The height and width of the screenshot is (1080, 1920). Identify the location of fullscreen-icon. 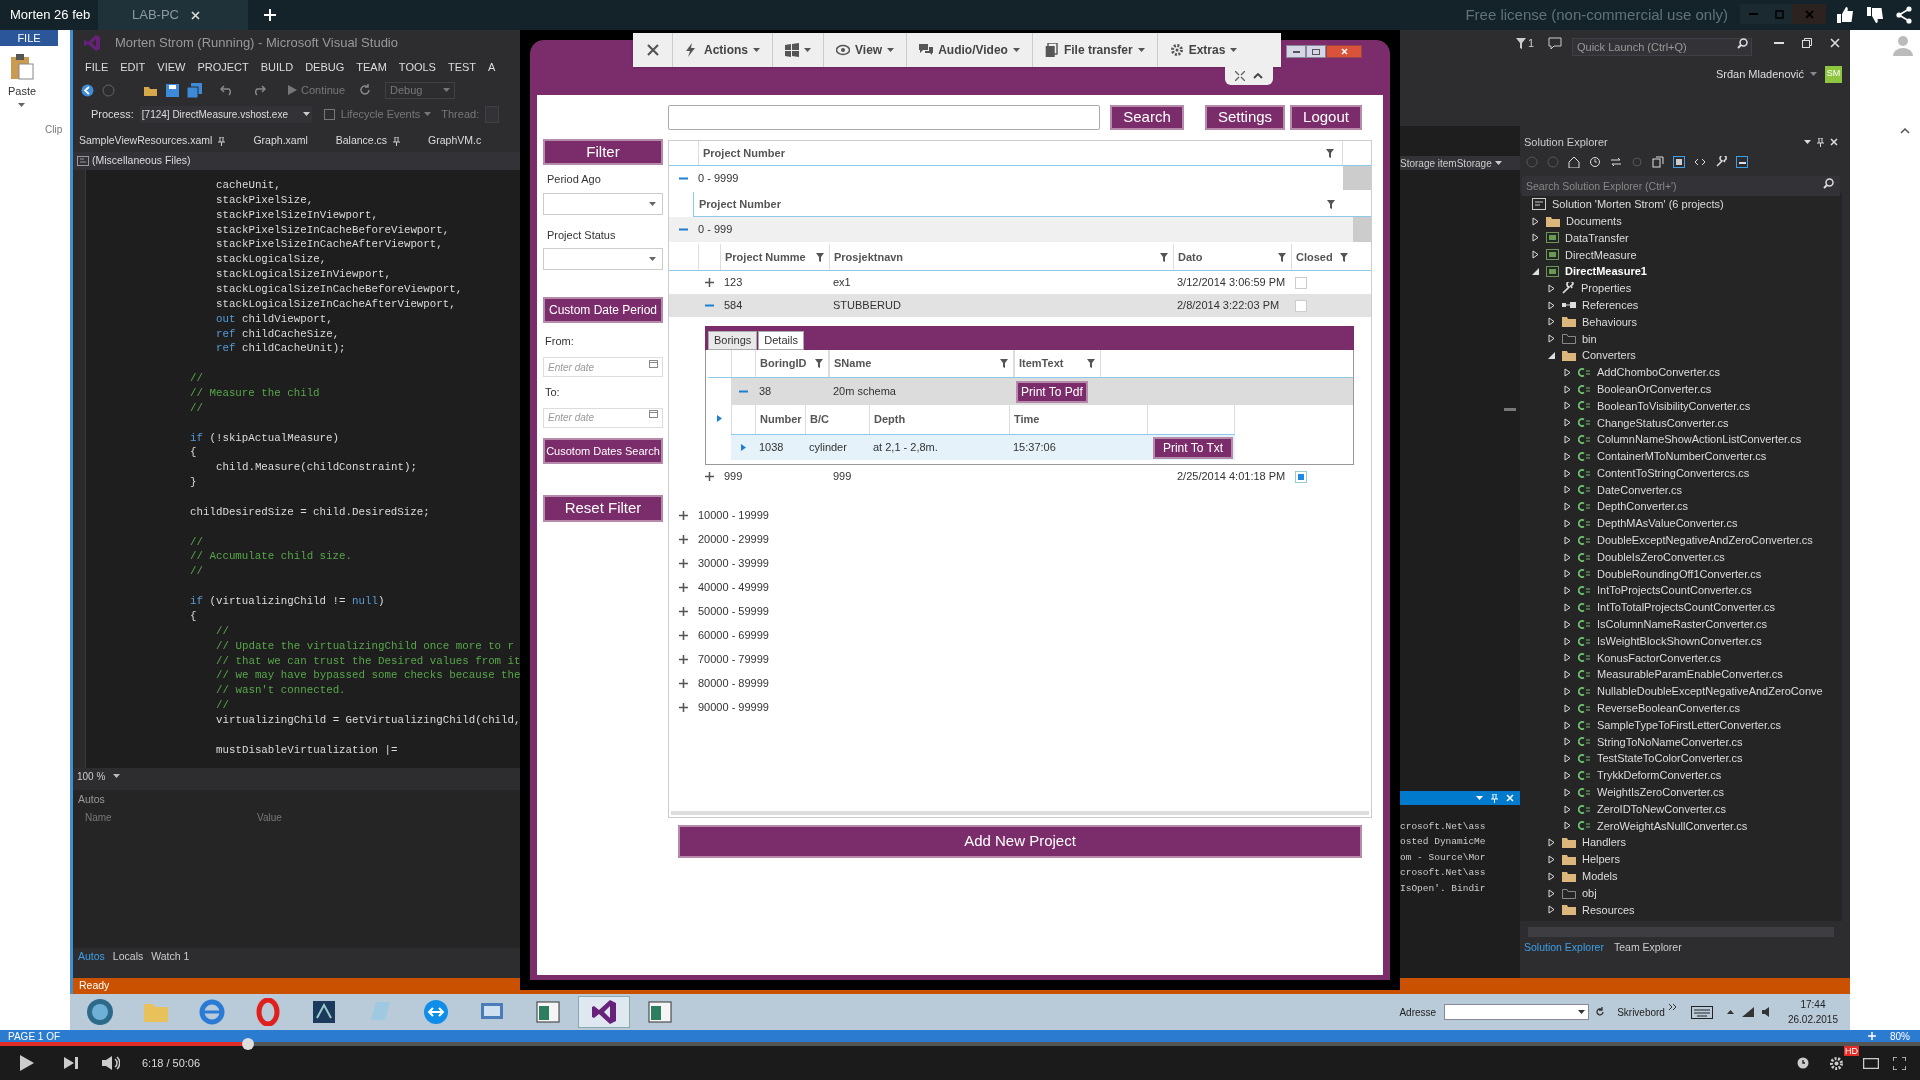
(1899, 1063).